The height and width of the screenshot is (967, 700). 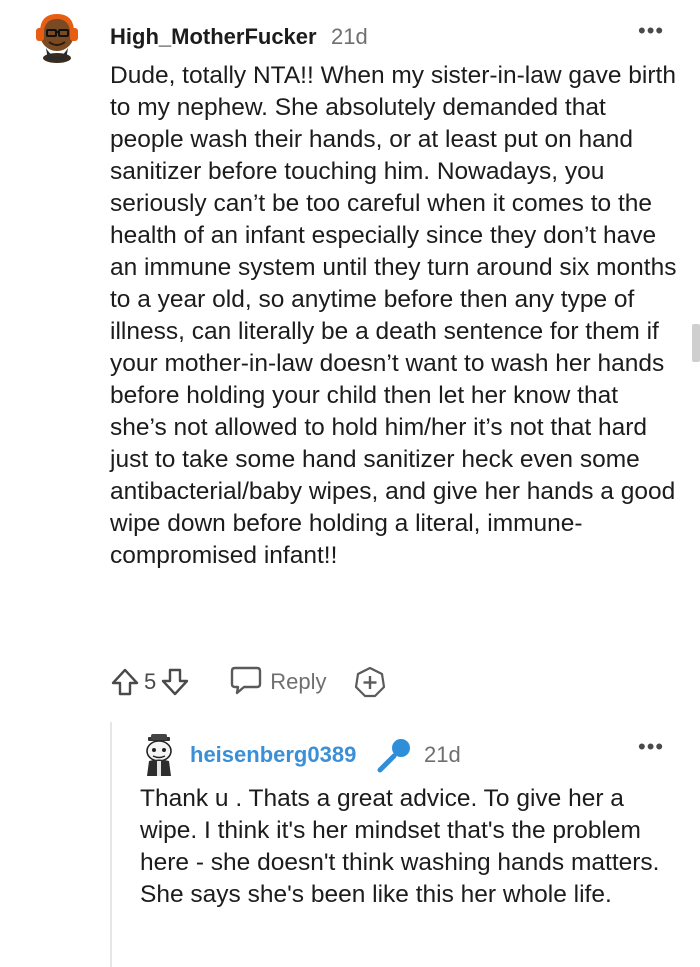 What do you see at coordinates (111, 844) in the screenshot?
I see `thread-line` at bounding box center [111, 844].